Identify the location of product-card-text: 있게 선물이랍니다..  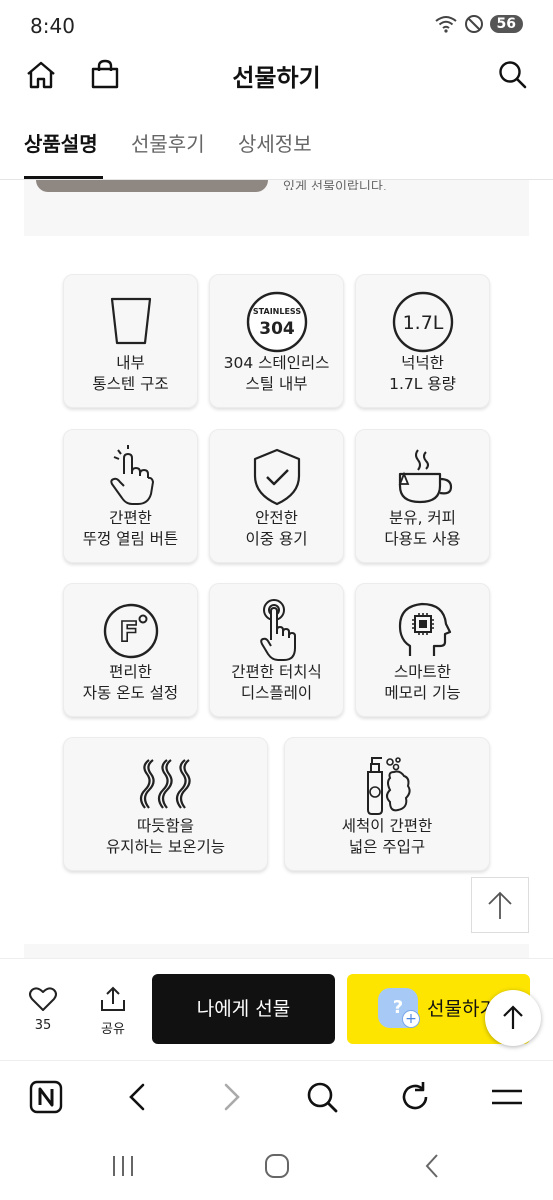
(335, 185).